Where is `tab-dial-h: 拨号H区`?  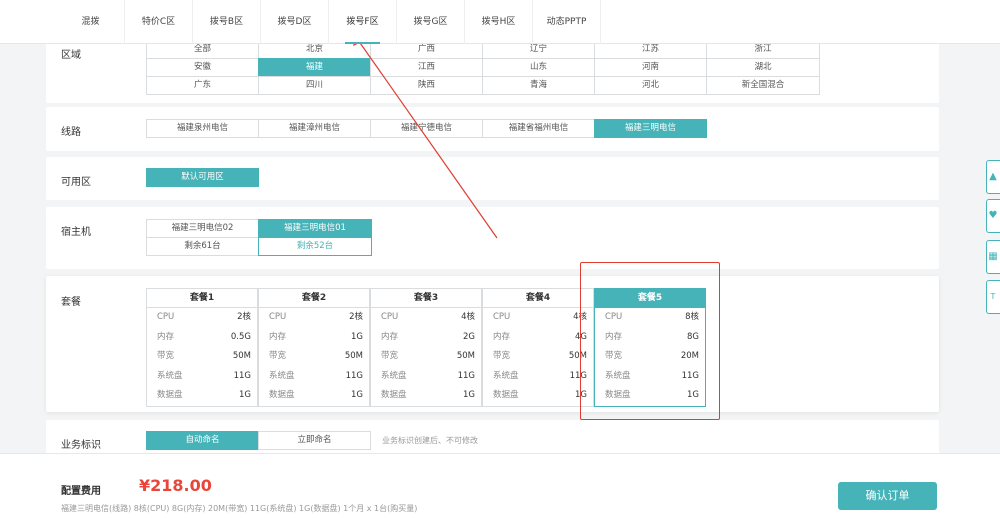 tab-dial-h: 拨号H区 is located at coordinates (499, 22).